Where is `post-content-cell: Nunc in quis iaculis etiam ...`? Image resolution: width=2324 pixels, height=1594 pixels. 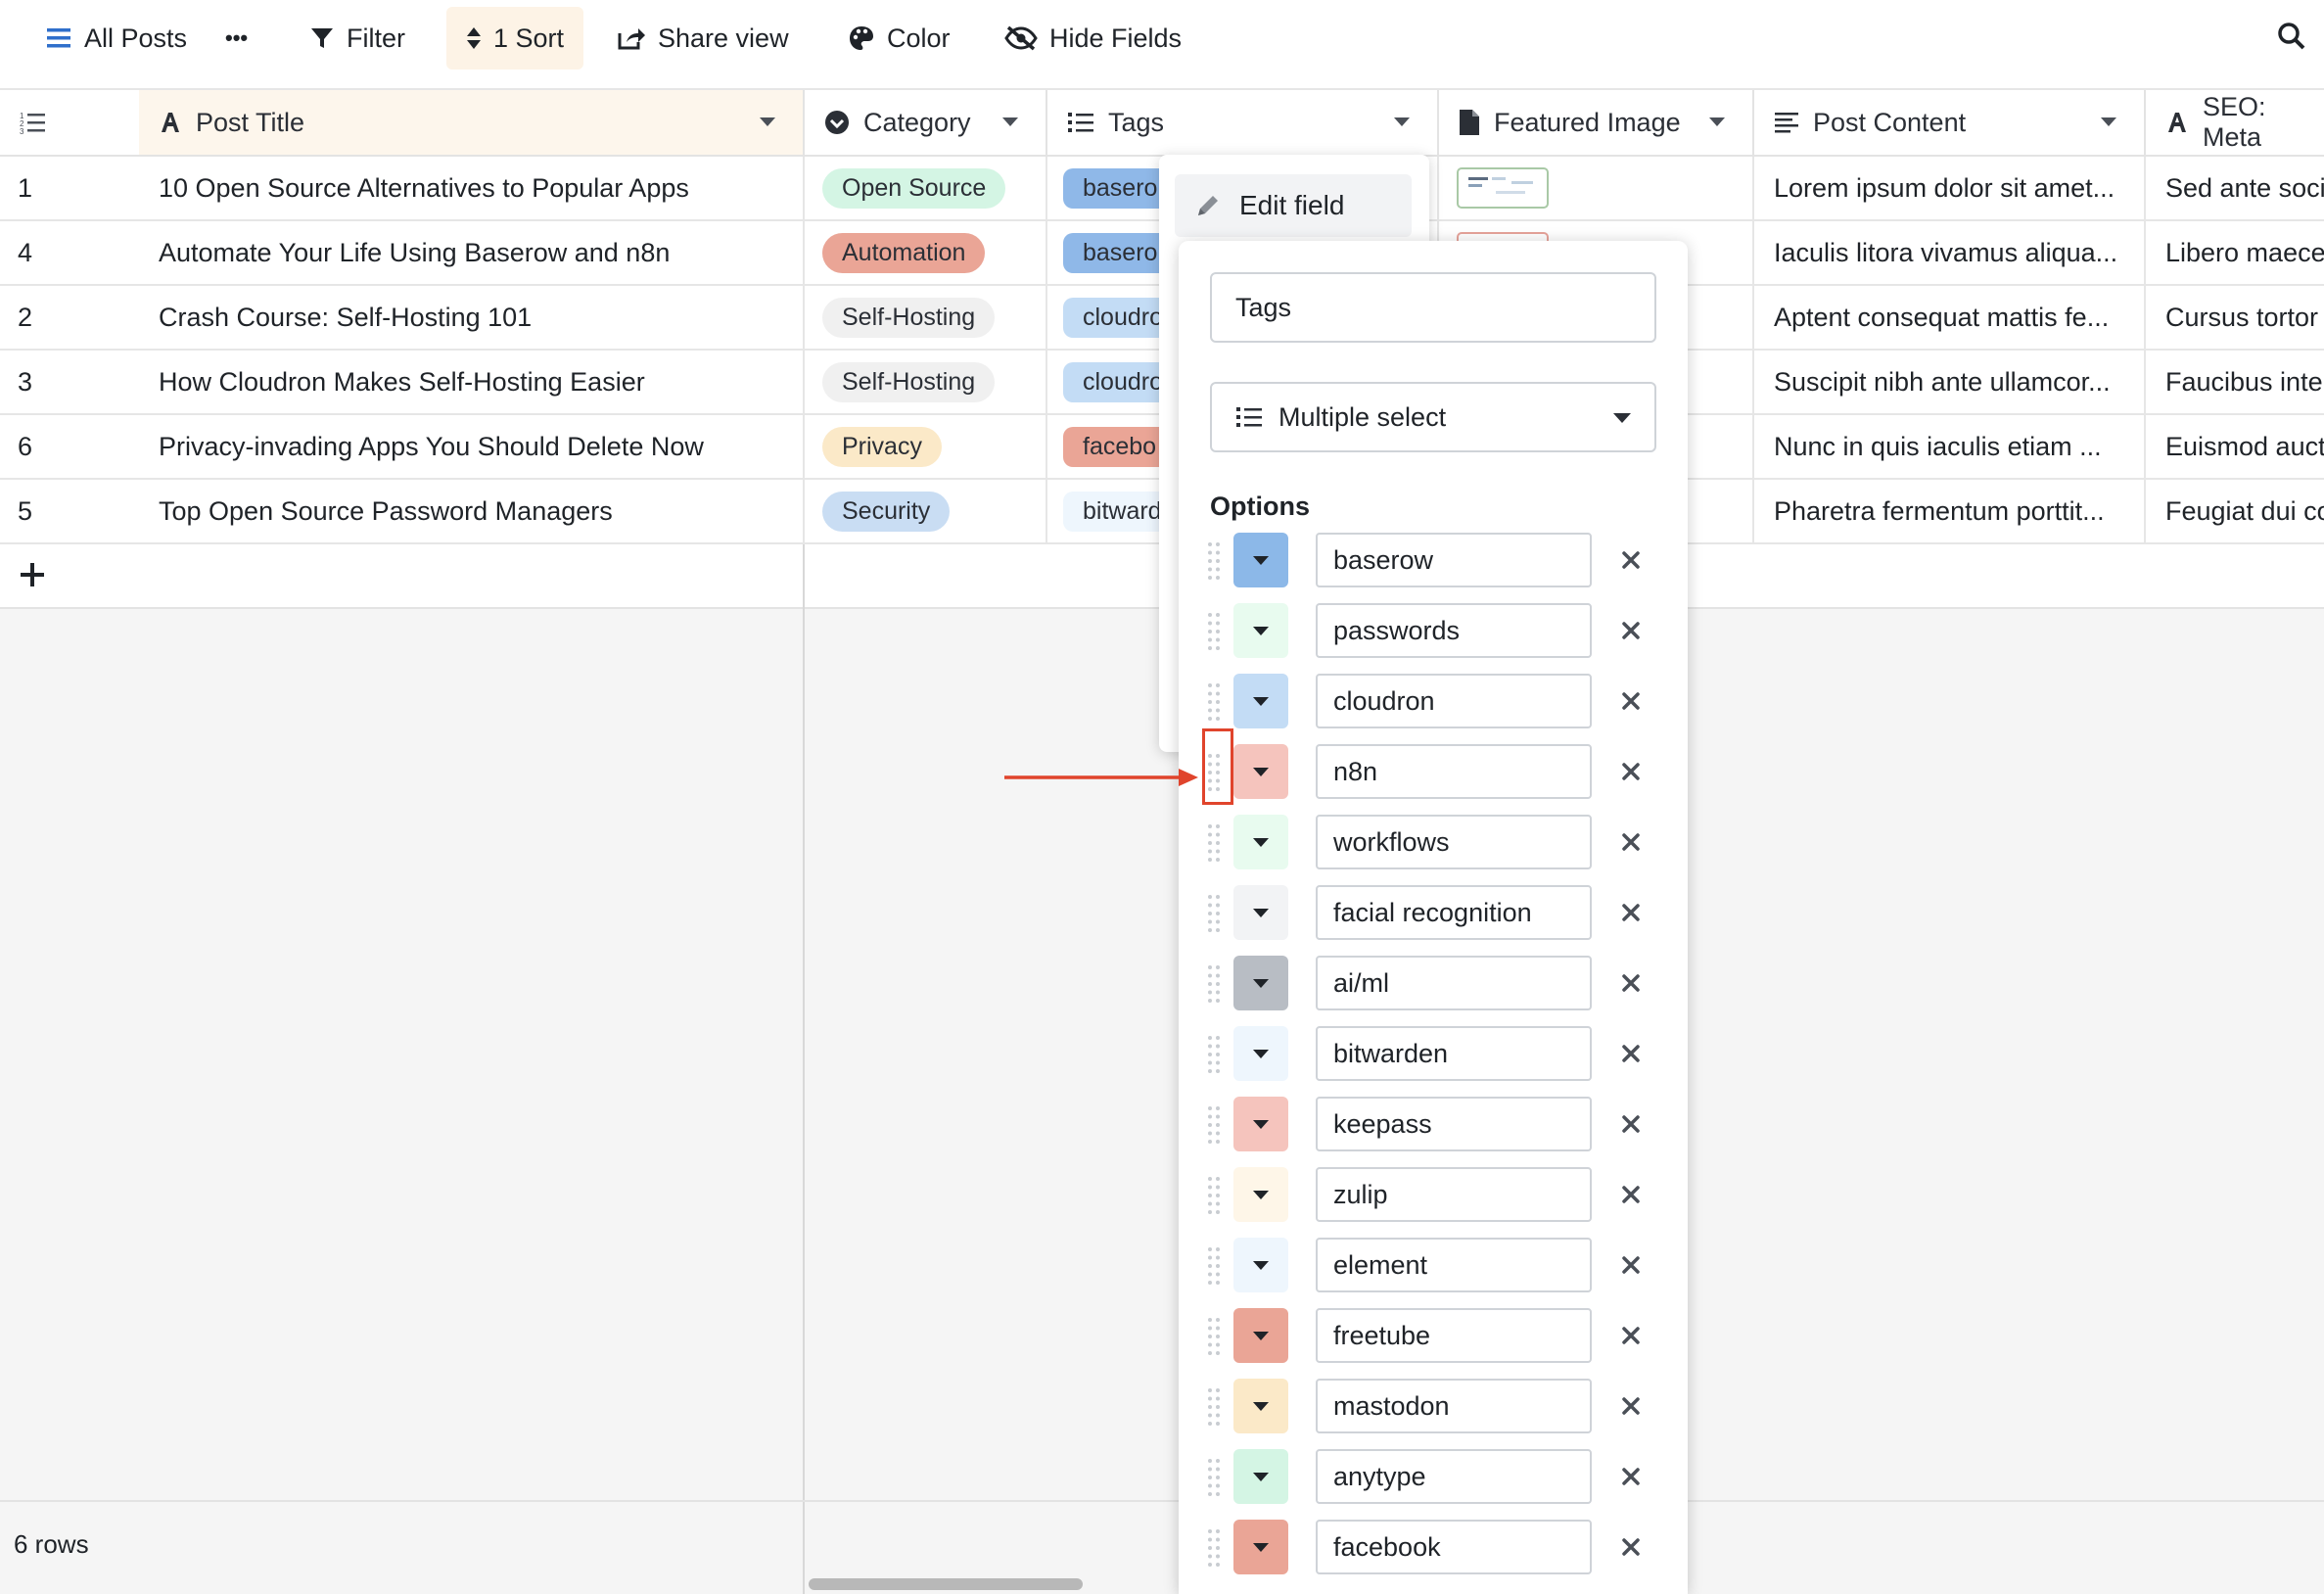 post-content-cell: Nunc in quis iaculis etiam ... is located at coordinates (1950, 446).